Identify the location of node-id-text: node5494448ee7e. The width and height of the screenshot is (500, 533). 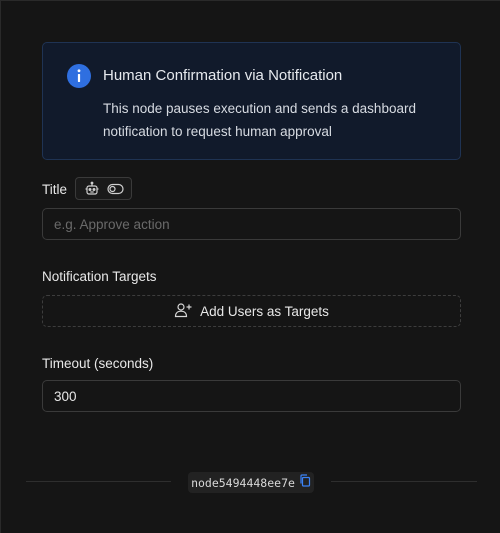
(243, 482).